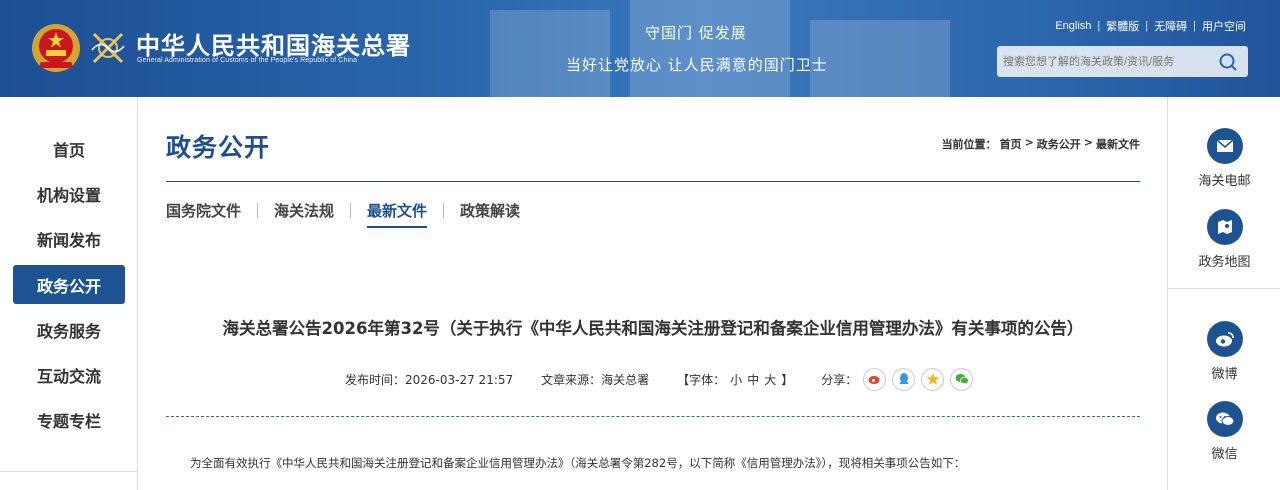  I want to click on nav-item-news: 新闻发布, so click(69, 238).